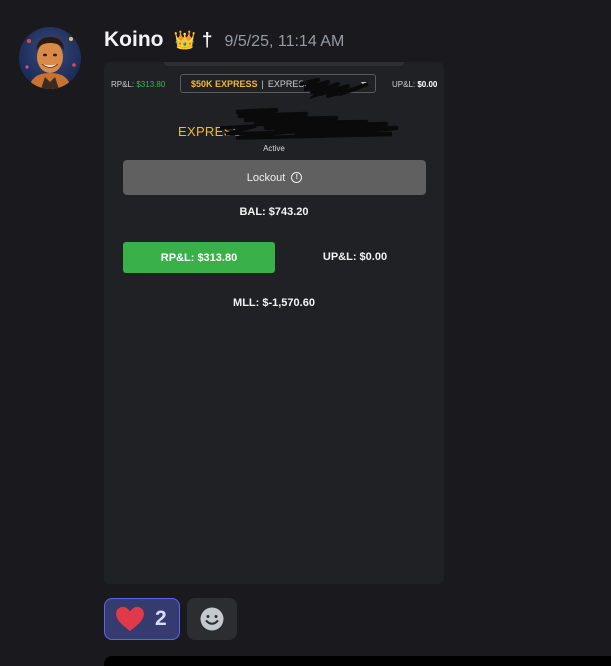 This screenshot has height=666, width=611. I want to click on crown-icon: 👑, so click(184, 40).